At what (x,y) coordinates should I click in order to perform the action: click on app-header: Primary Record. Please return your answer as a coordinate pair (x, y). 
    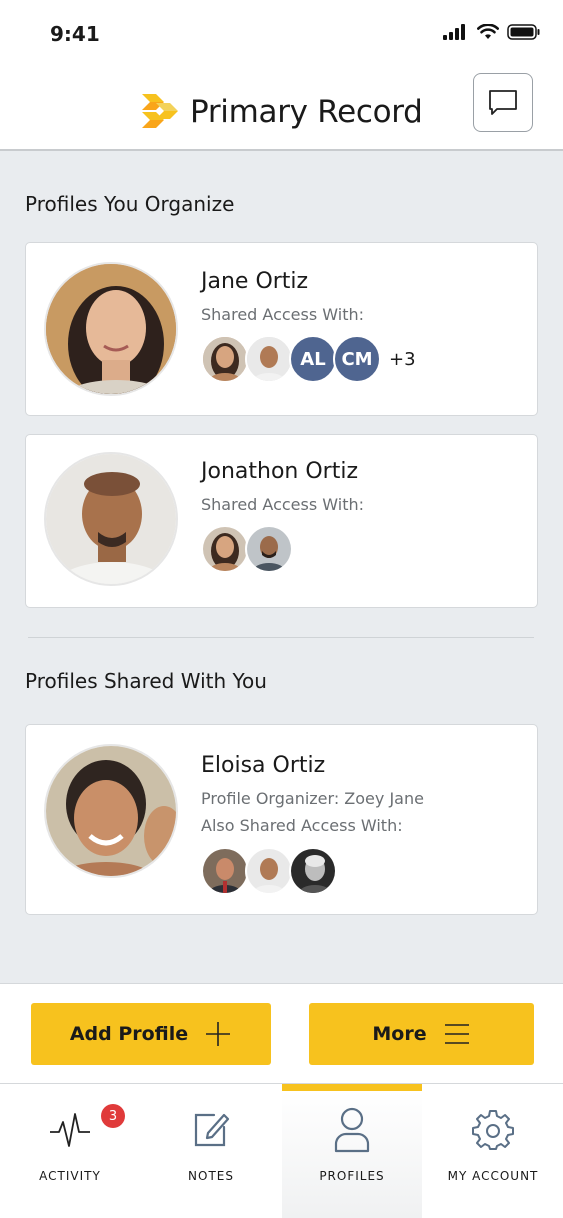
    Looking at the image, I should click on (281, 108).